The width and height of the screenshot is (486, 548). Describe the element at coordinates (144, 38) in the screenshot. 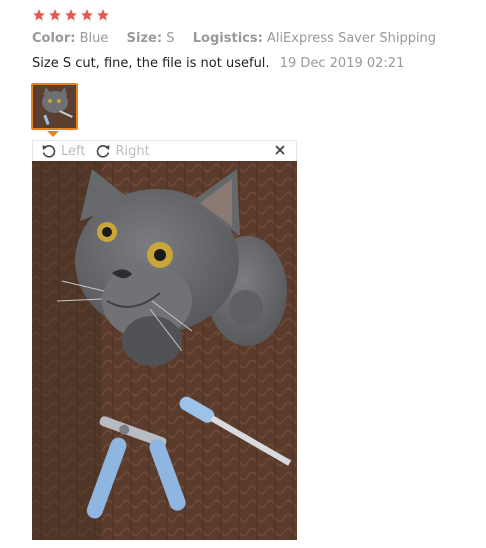

I see `size-label: Size:` at that location.